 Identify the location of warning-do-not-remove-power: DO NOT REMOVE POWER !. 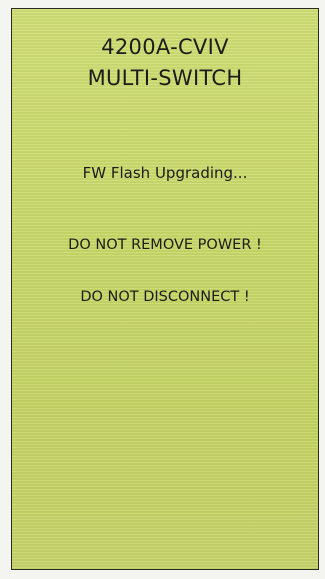
(165, 245).